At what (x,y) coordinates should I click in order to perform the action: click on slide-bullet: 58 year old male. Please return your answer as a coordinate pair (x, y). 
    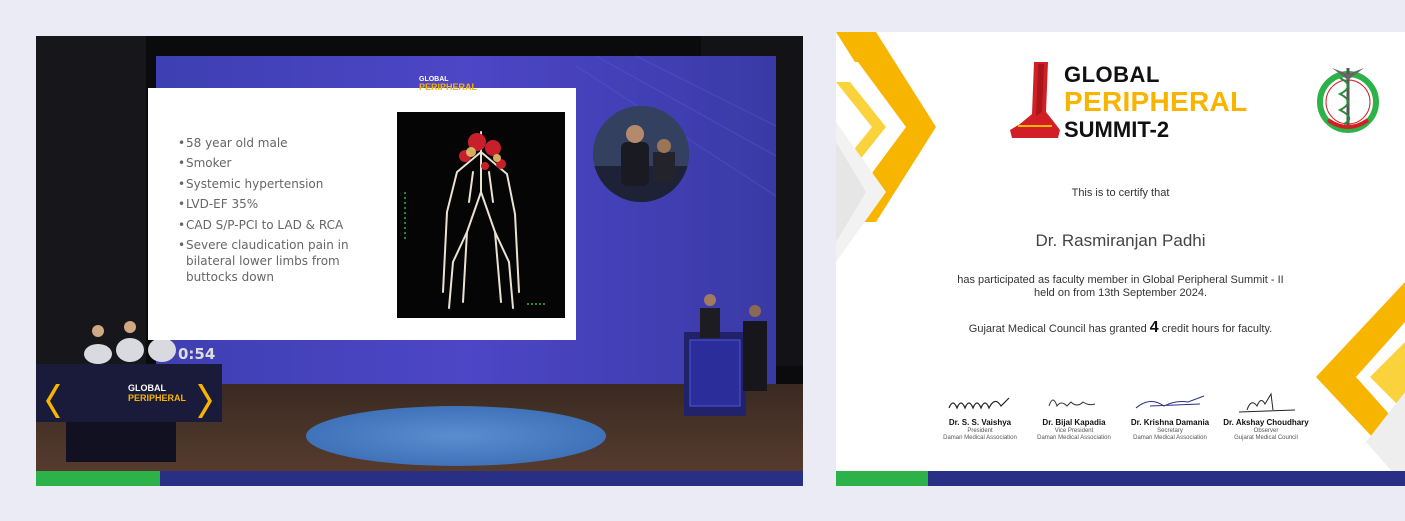
    Looking at the image, I should click on (283, 143).